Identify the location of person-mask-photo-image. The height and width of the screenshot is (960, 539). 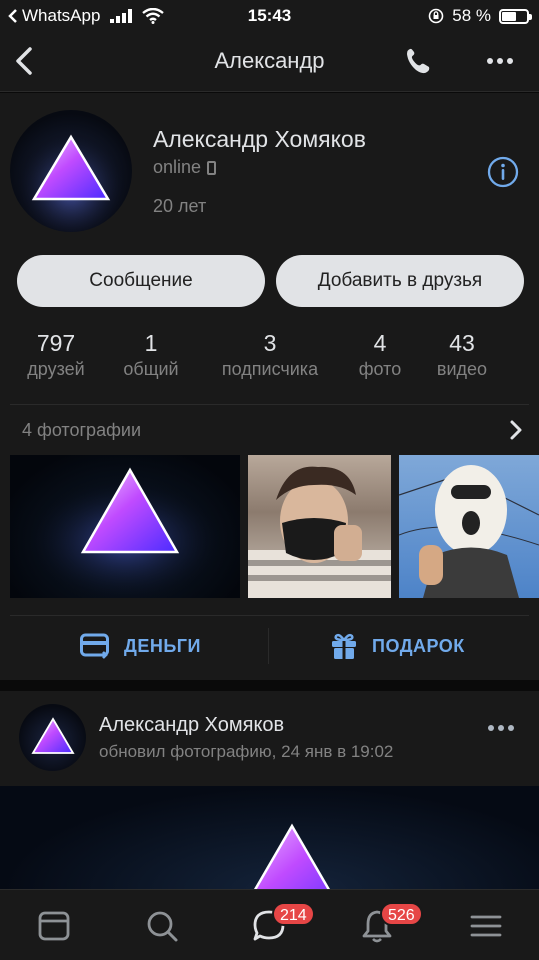
(319, 532).